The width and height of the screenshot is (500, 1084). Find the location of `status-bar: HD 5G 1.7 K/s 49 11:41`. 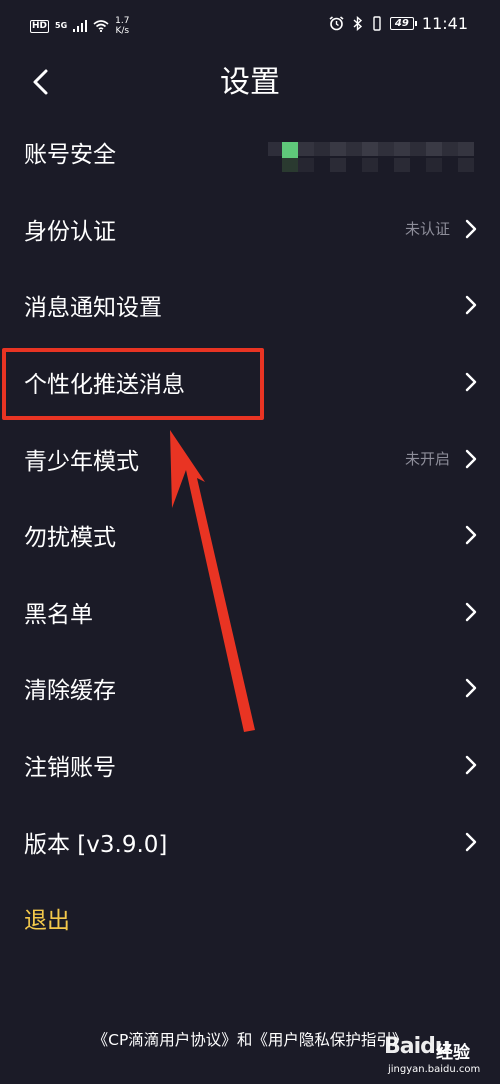

status-bar: HD 5G 1.7 K/s 49 11:41 is located at coordinates (250, 26).